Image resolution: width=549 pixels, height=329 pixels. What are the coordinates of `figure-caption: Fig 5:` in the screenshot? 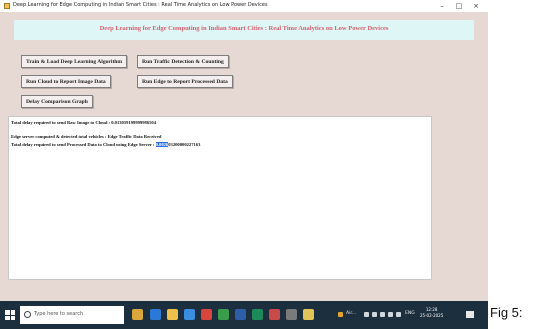 It's located at (506, 312).